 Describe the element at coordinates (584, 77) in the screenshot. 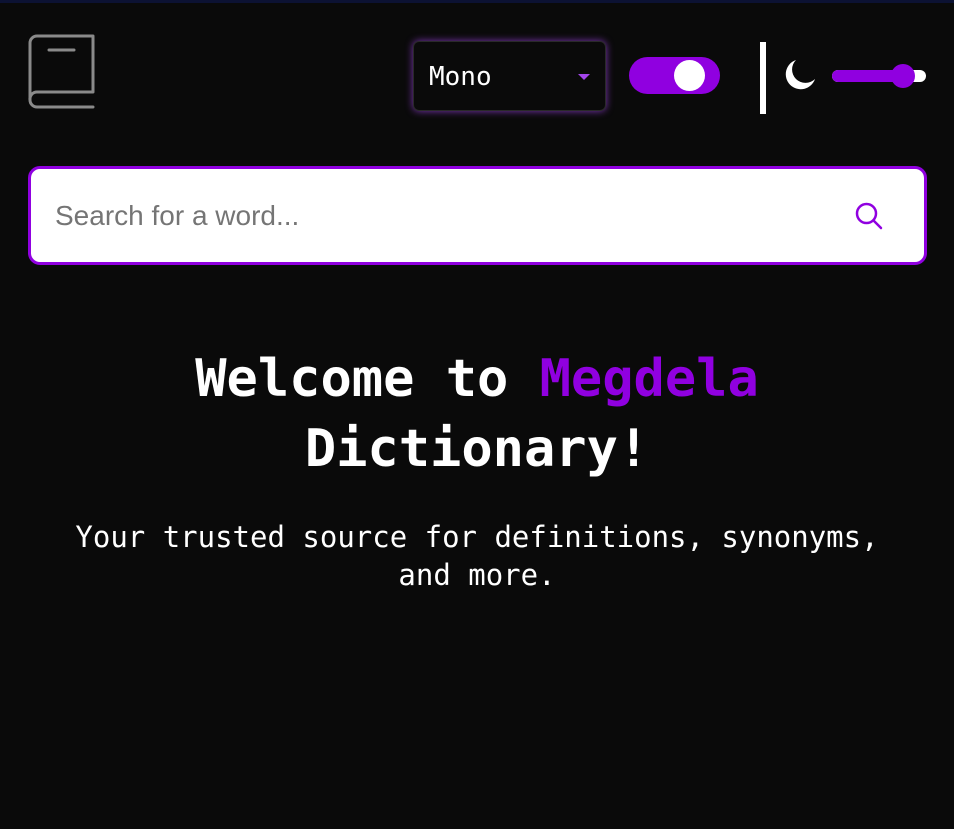

I see `chevron-down-icon` at that location.